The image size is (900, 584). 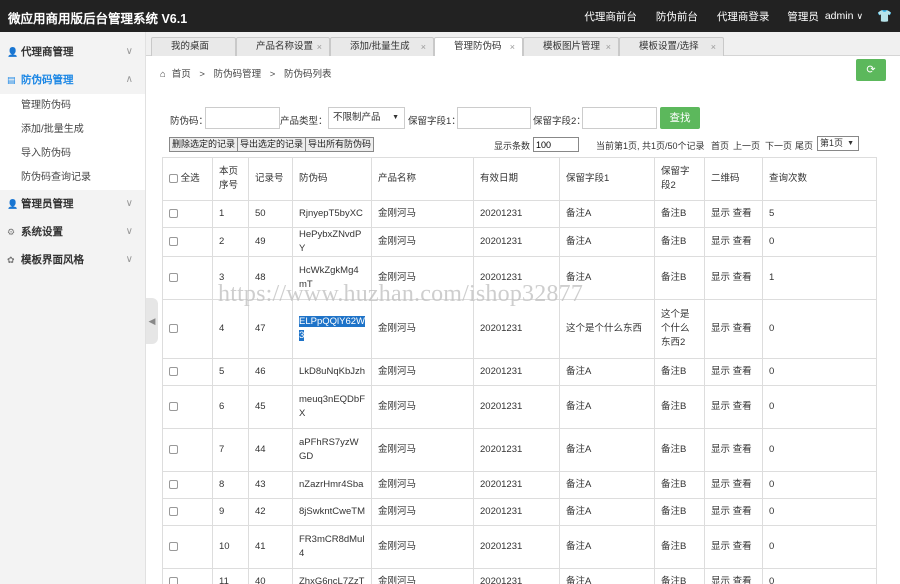 I want to click on field2-input, so click(x=619, y=118).